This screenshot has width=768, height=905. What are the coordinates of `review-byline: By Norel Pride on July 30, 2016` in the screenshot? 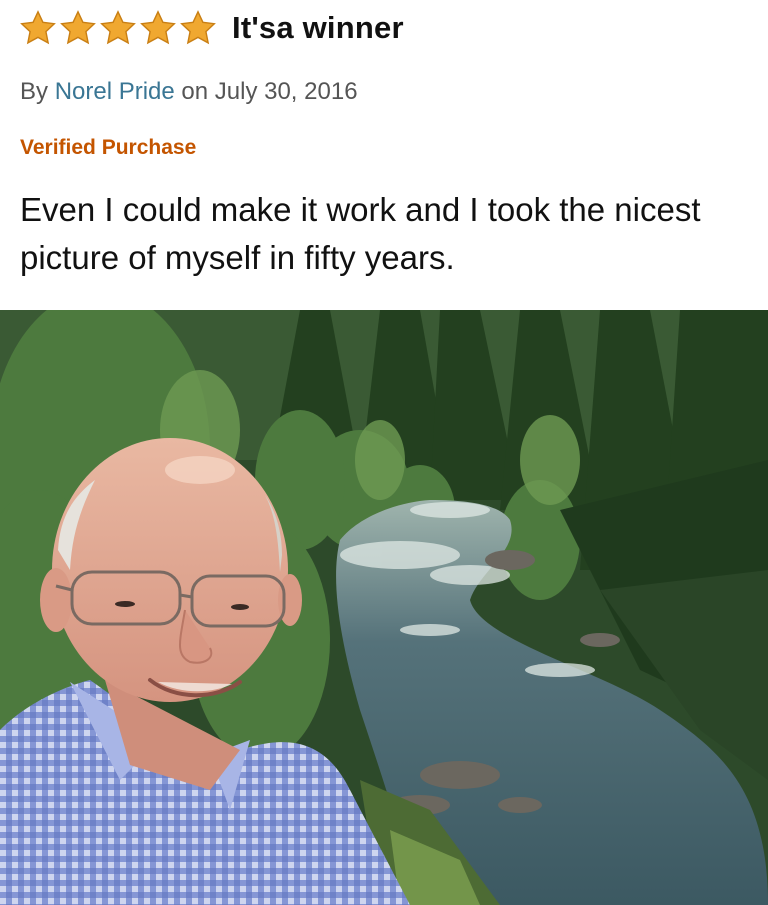 It's located at (189, 92).